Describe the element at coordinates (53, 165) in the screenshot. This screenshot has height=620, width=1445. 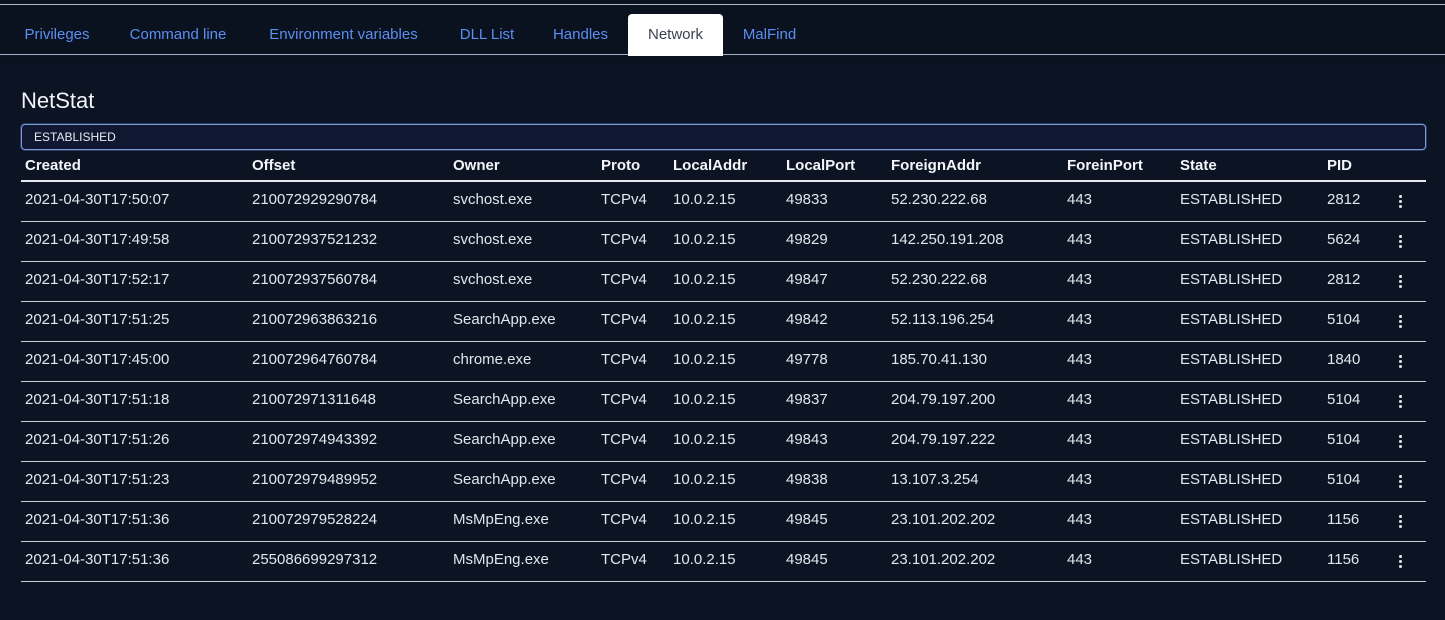
I see `column-header-created: Created` at that location.